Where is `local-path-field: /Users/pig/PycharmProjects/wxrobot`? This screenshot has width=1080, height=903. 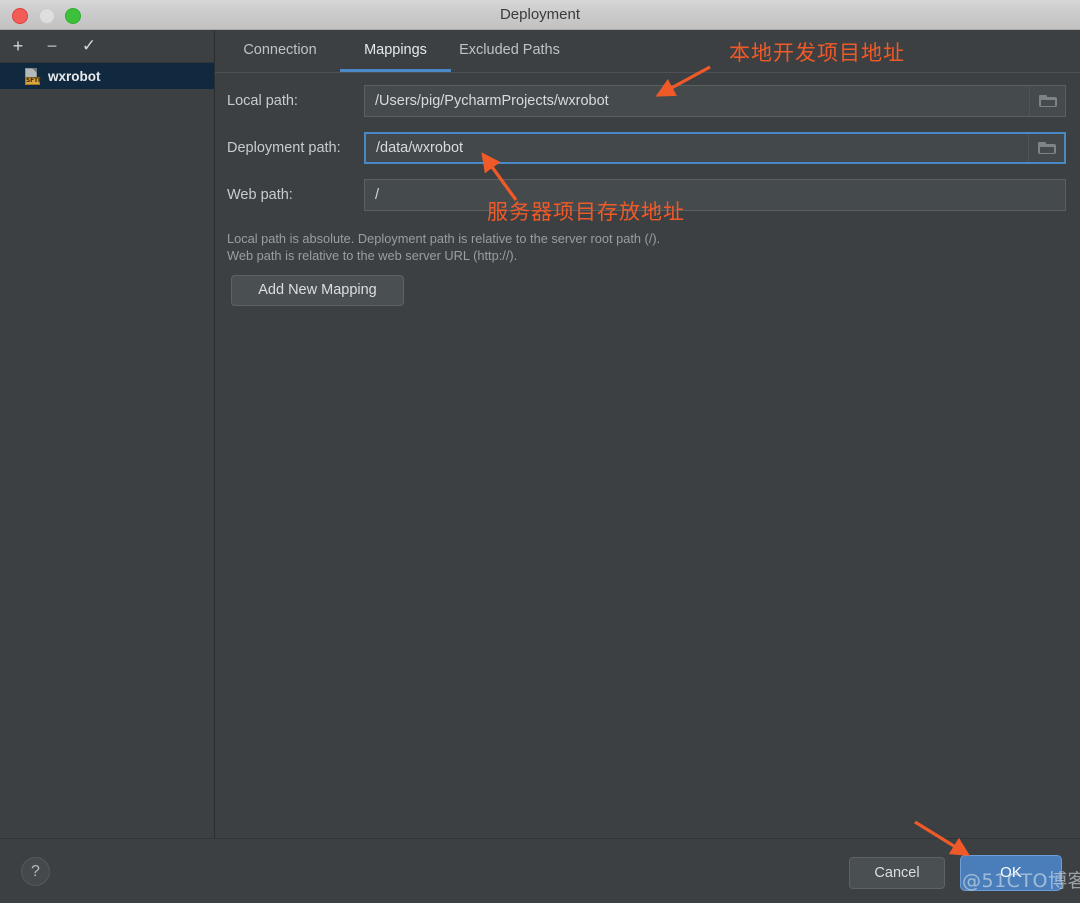
local-path-field: /Users/pig/PycharmProjects/wxrobot is located at coordinates (715, 101).